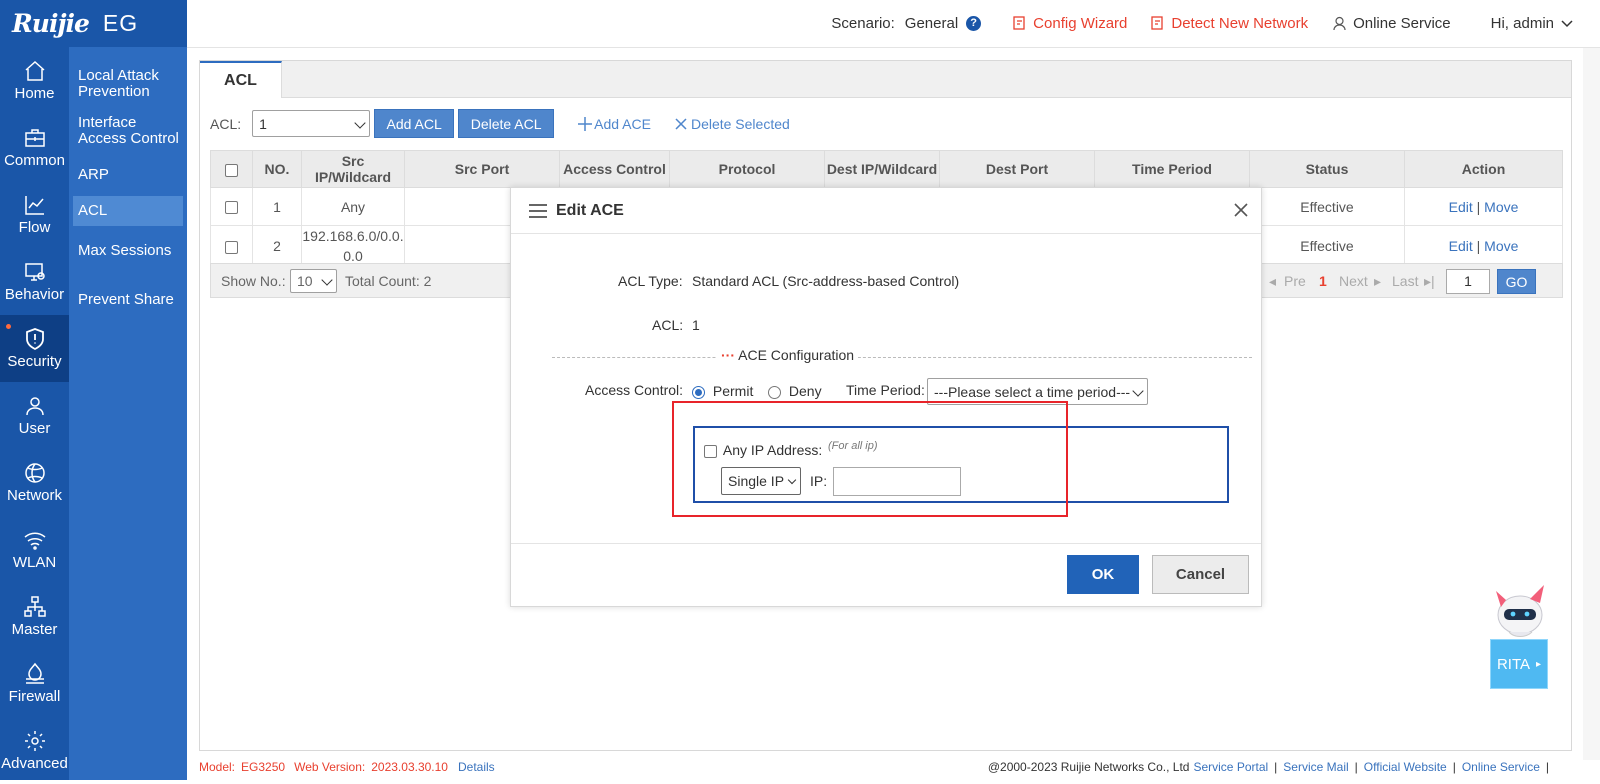 The image size is (1600, 784). Describe the element at coordinates (585, 123) in the screenshot. I see `plus-icon` at that location.